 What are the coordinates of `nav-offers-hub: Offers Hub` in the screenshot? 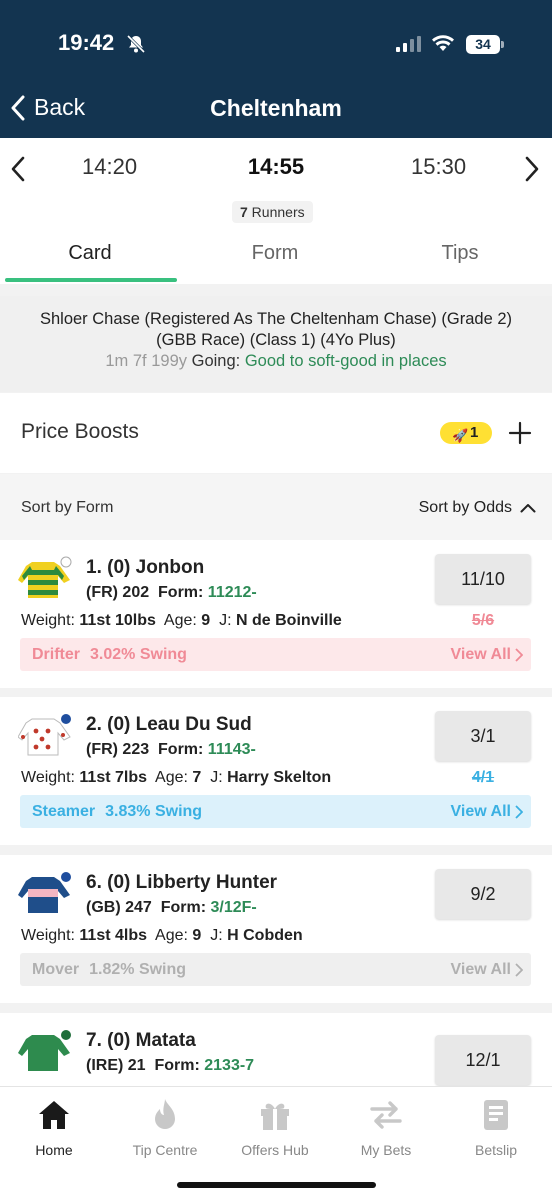 It's located at (275, 1127).